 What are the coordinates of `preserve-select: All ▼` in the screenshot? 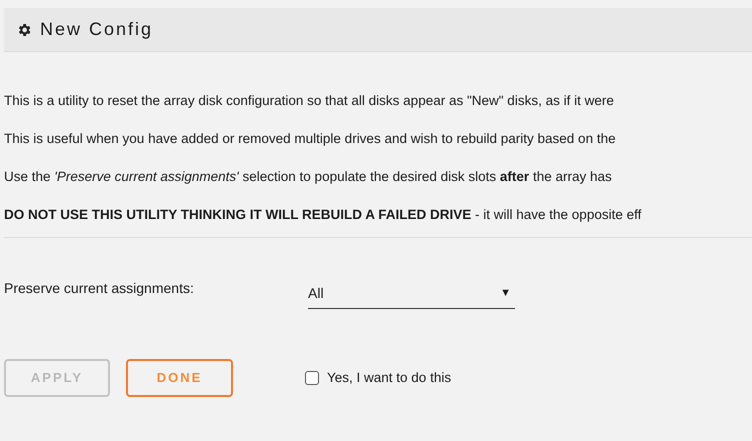 It's located at (411, 296).